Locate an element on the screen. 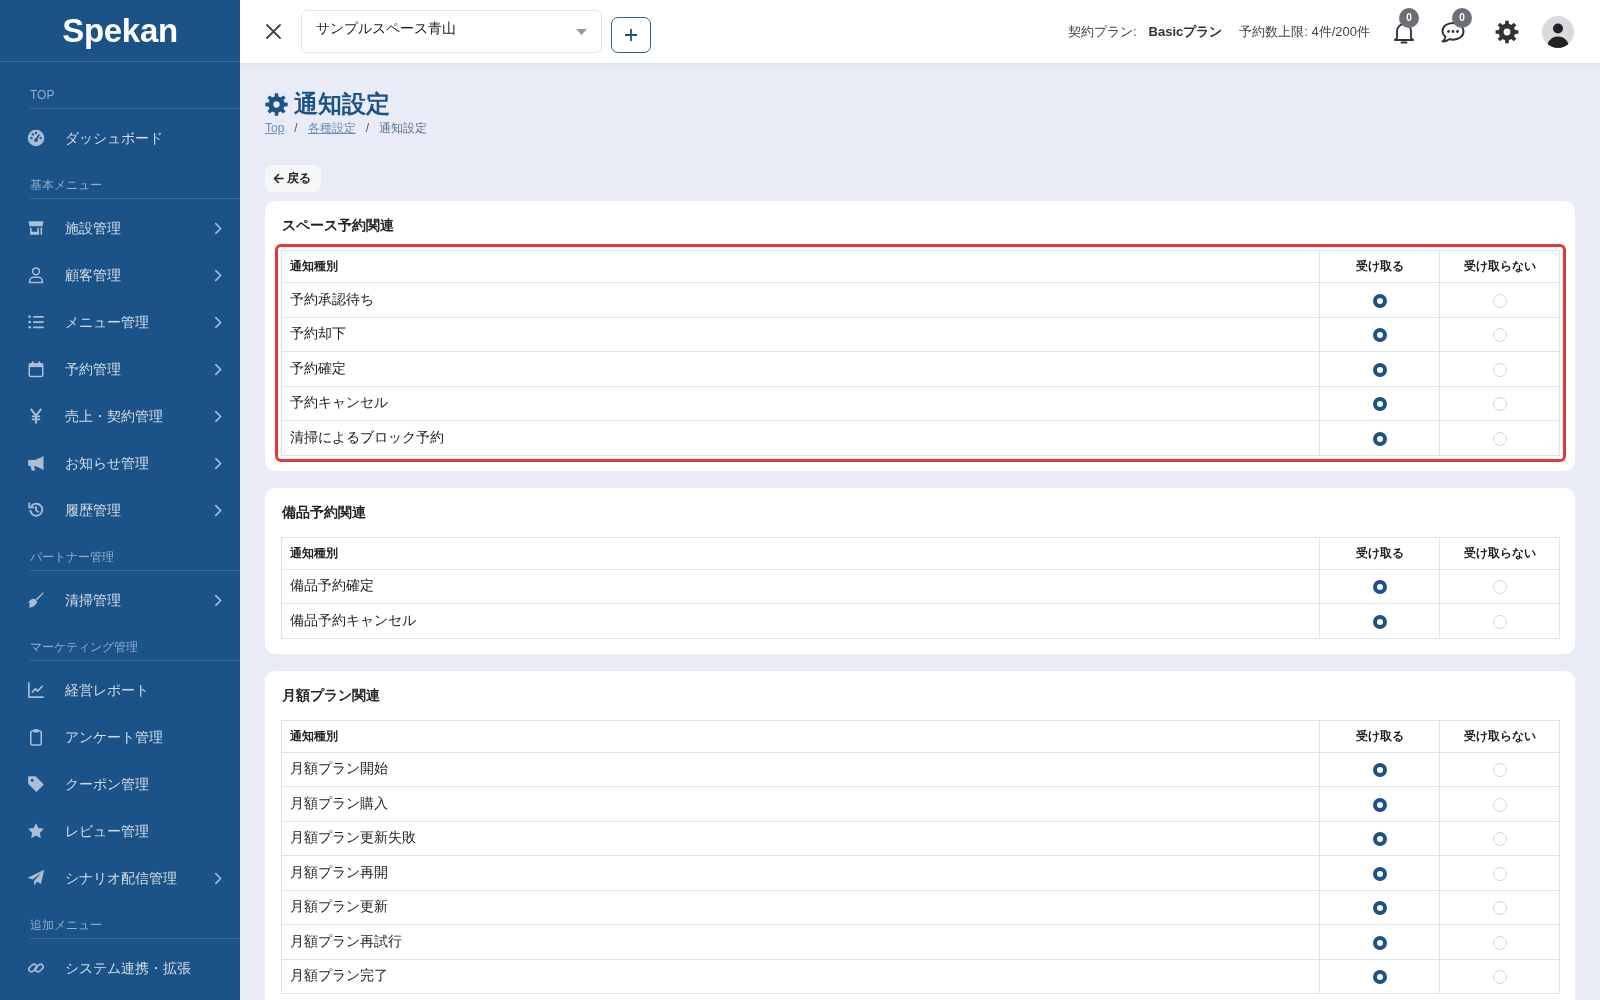 The width and height of the screenshot is (1600, 1000). table-cell: 予約却下 is located at coordinates (800, 334).